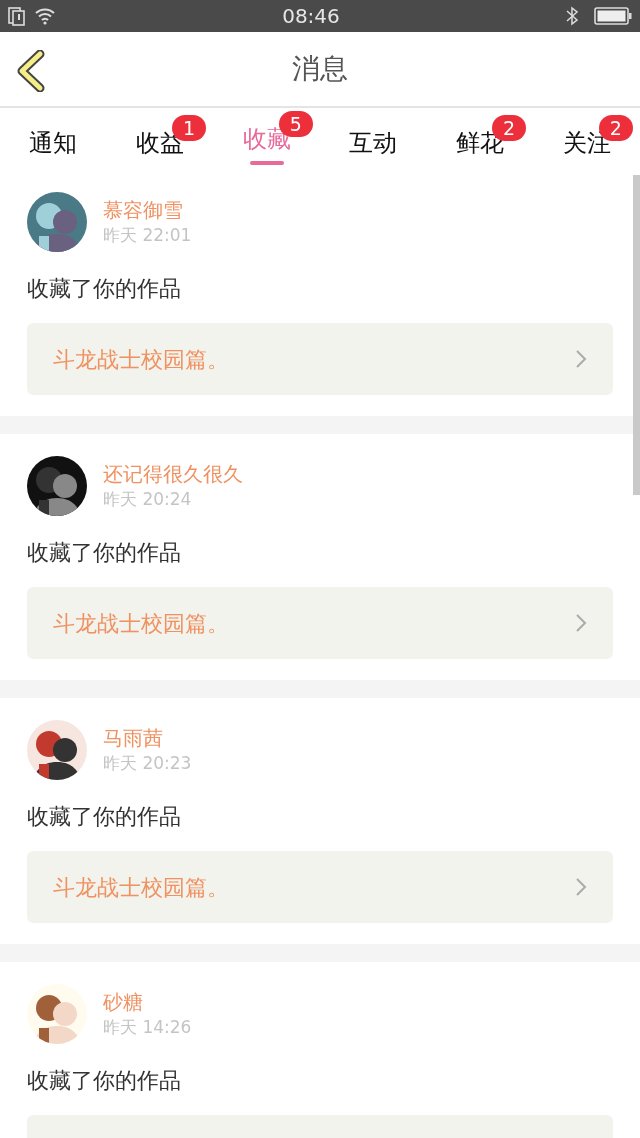 Image resolution: width=640 pixels, height=1138 pixels. I want to click on user-name: 还记得很久很久, so click(173, 474).